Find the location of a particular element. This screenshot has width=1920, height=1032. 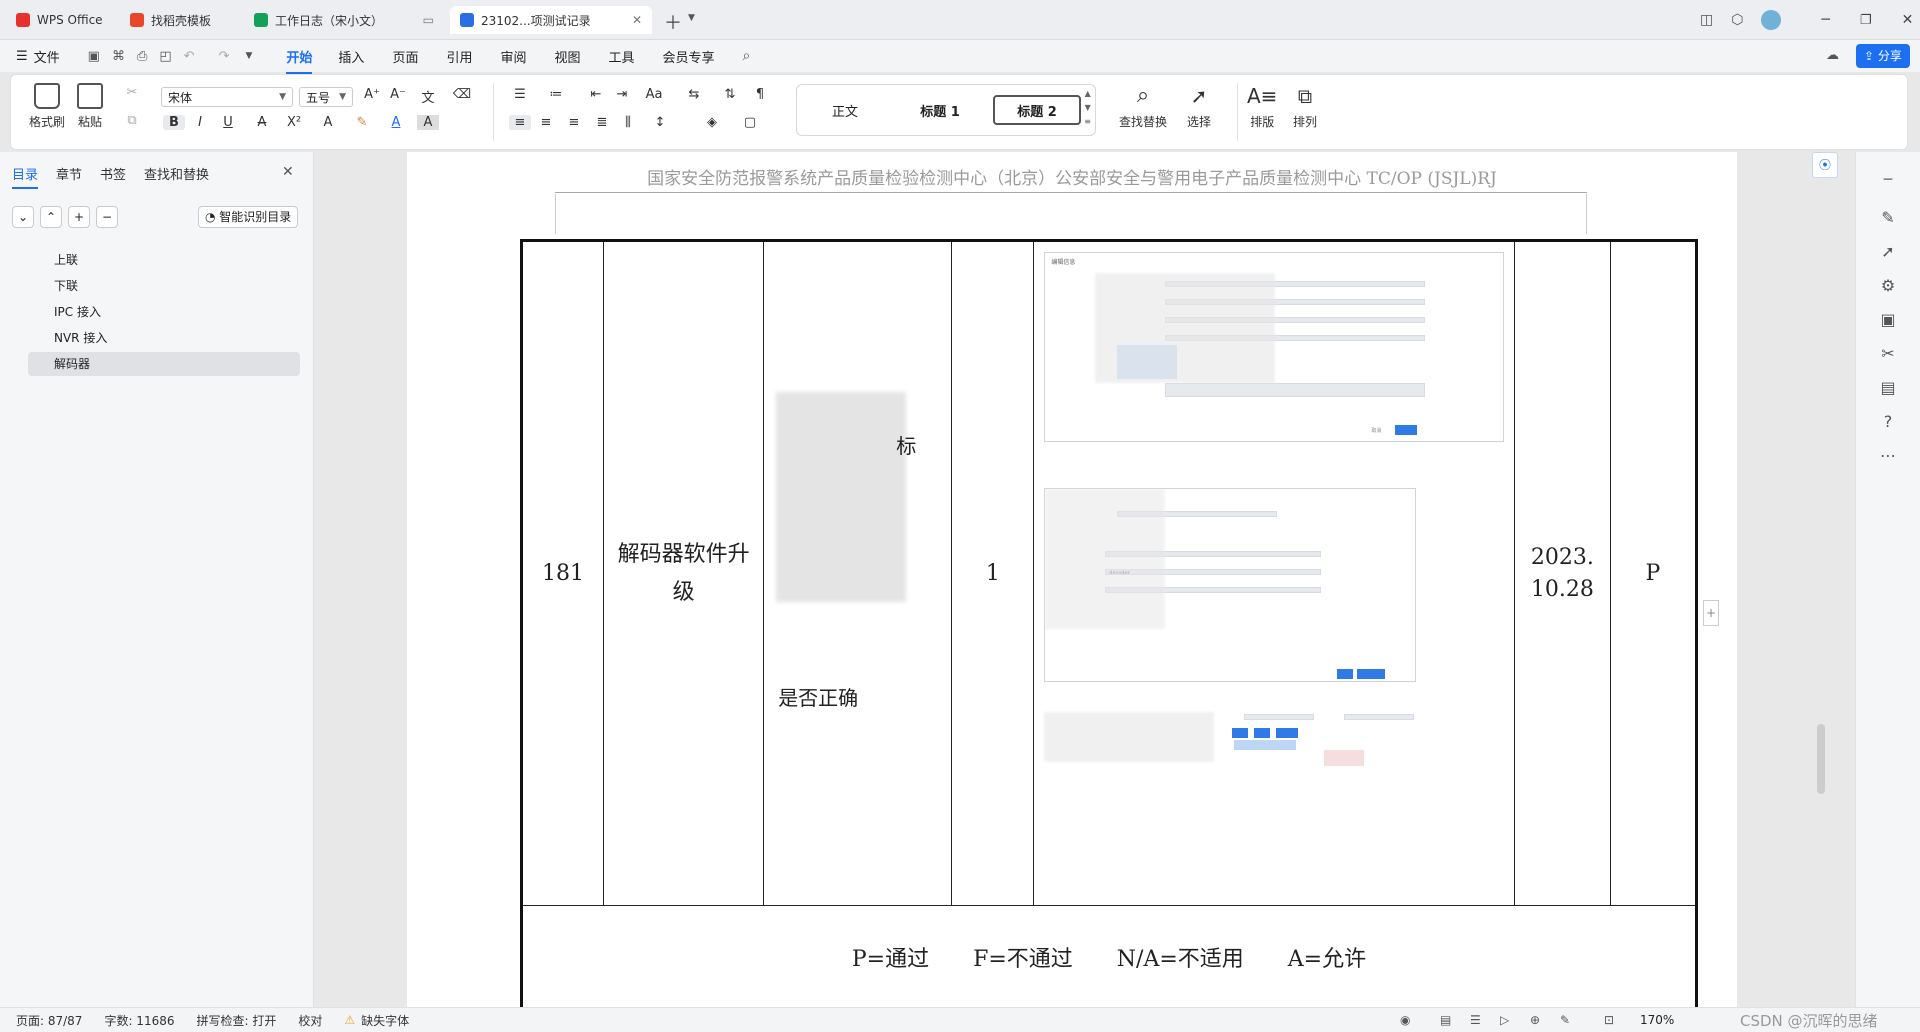

book-icon: ▤ is located at coordinates (1888, 390).